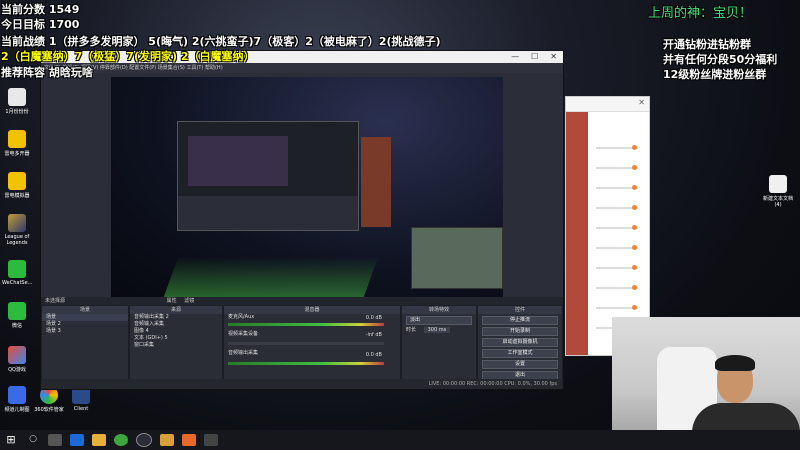 This screenshot has height=450, width=800. I want to click on windows-start-icon: ⊞, so click(11, 440).